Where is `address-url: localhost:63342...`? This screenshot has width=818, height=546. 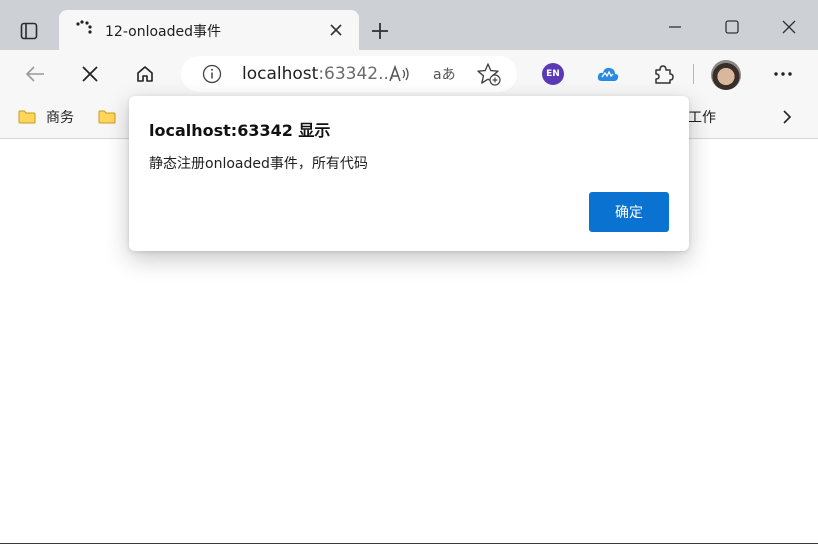 address-url: localhost:63342... is located at coordinates (318, 74).